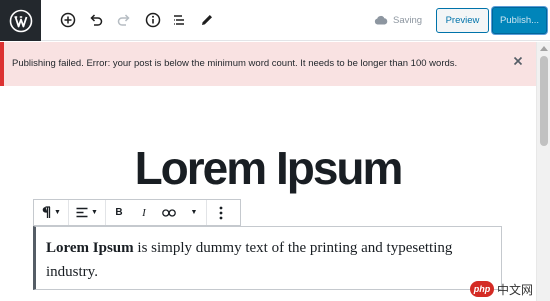 This screenshot has height=301, width=550. I want to click on align-icon, so click(82, 212).